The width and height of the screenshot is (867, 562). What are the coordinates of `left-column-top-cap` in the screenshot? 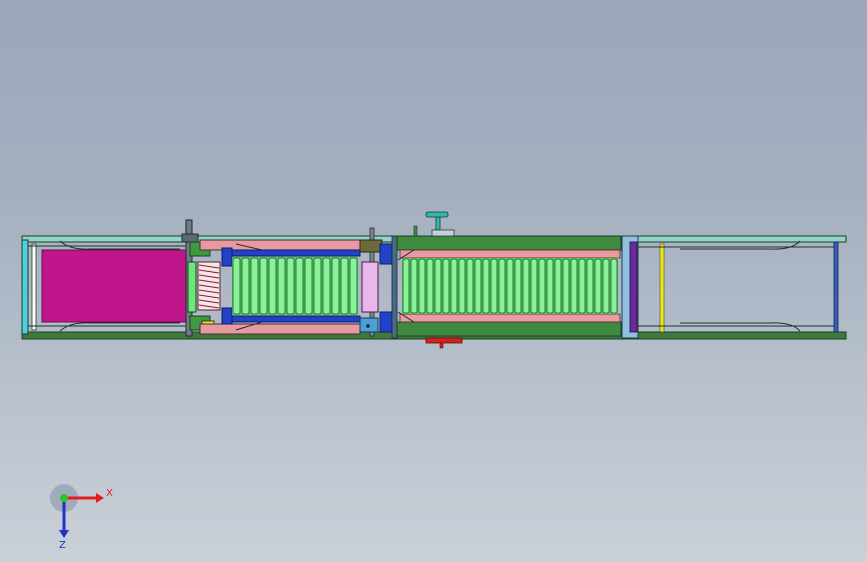 It's located at (190, 238).